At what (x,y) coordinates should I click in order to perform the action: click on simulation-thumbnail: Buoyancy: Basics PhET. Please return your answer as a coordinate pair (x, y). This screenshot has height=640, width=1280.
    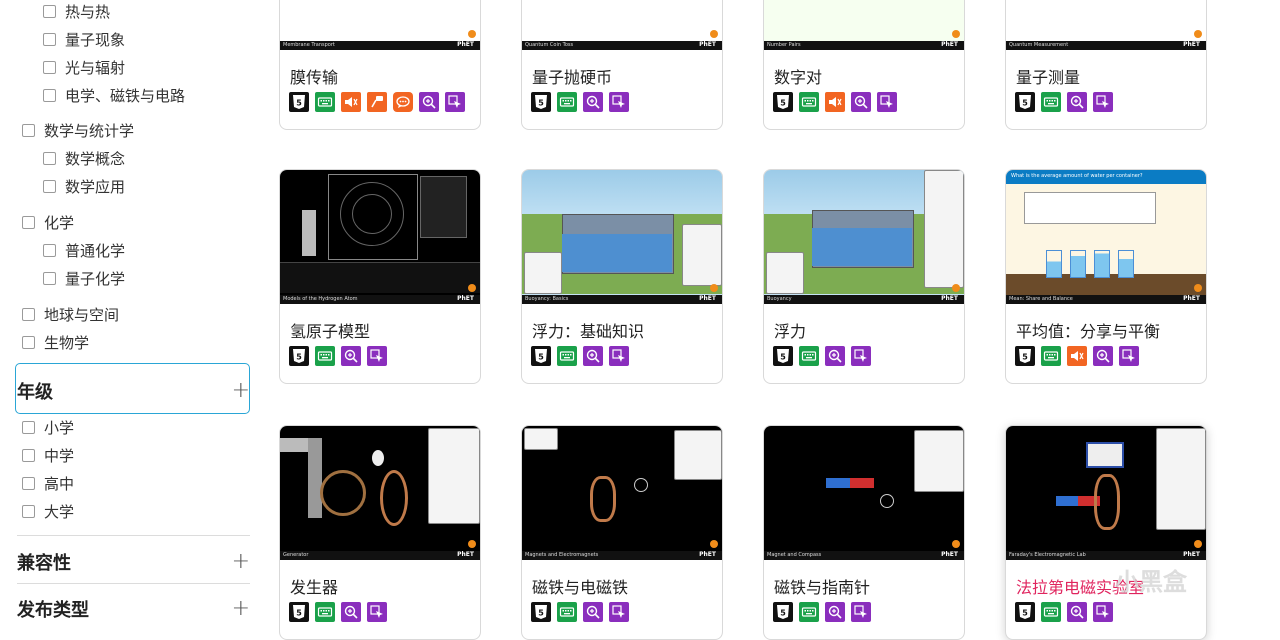
    Looking at the image, I should click on (622, 237).